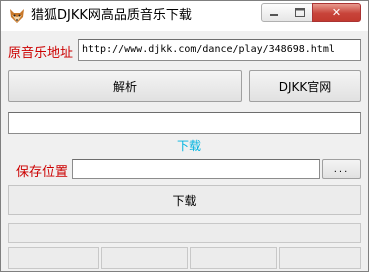 This screenshot has height=272, width=369. What do you see at coordinates (189, 145) in the screenshot?
I see `download-link: 下载` at bounding box center [189, 145].